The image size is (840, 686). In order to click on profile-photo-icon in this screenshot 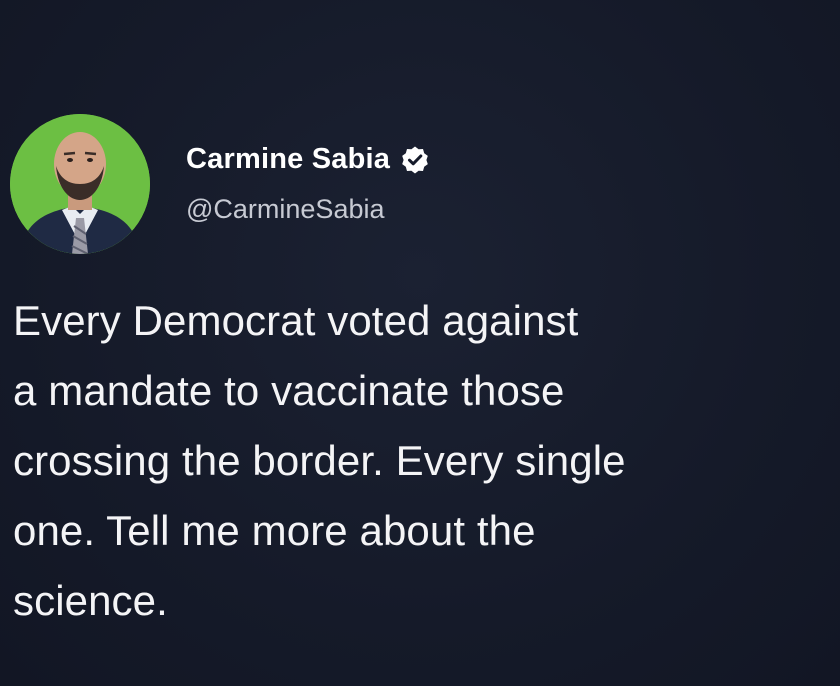, I will do `click(80, 184)`.